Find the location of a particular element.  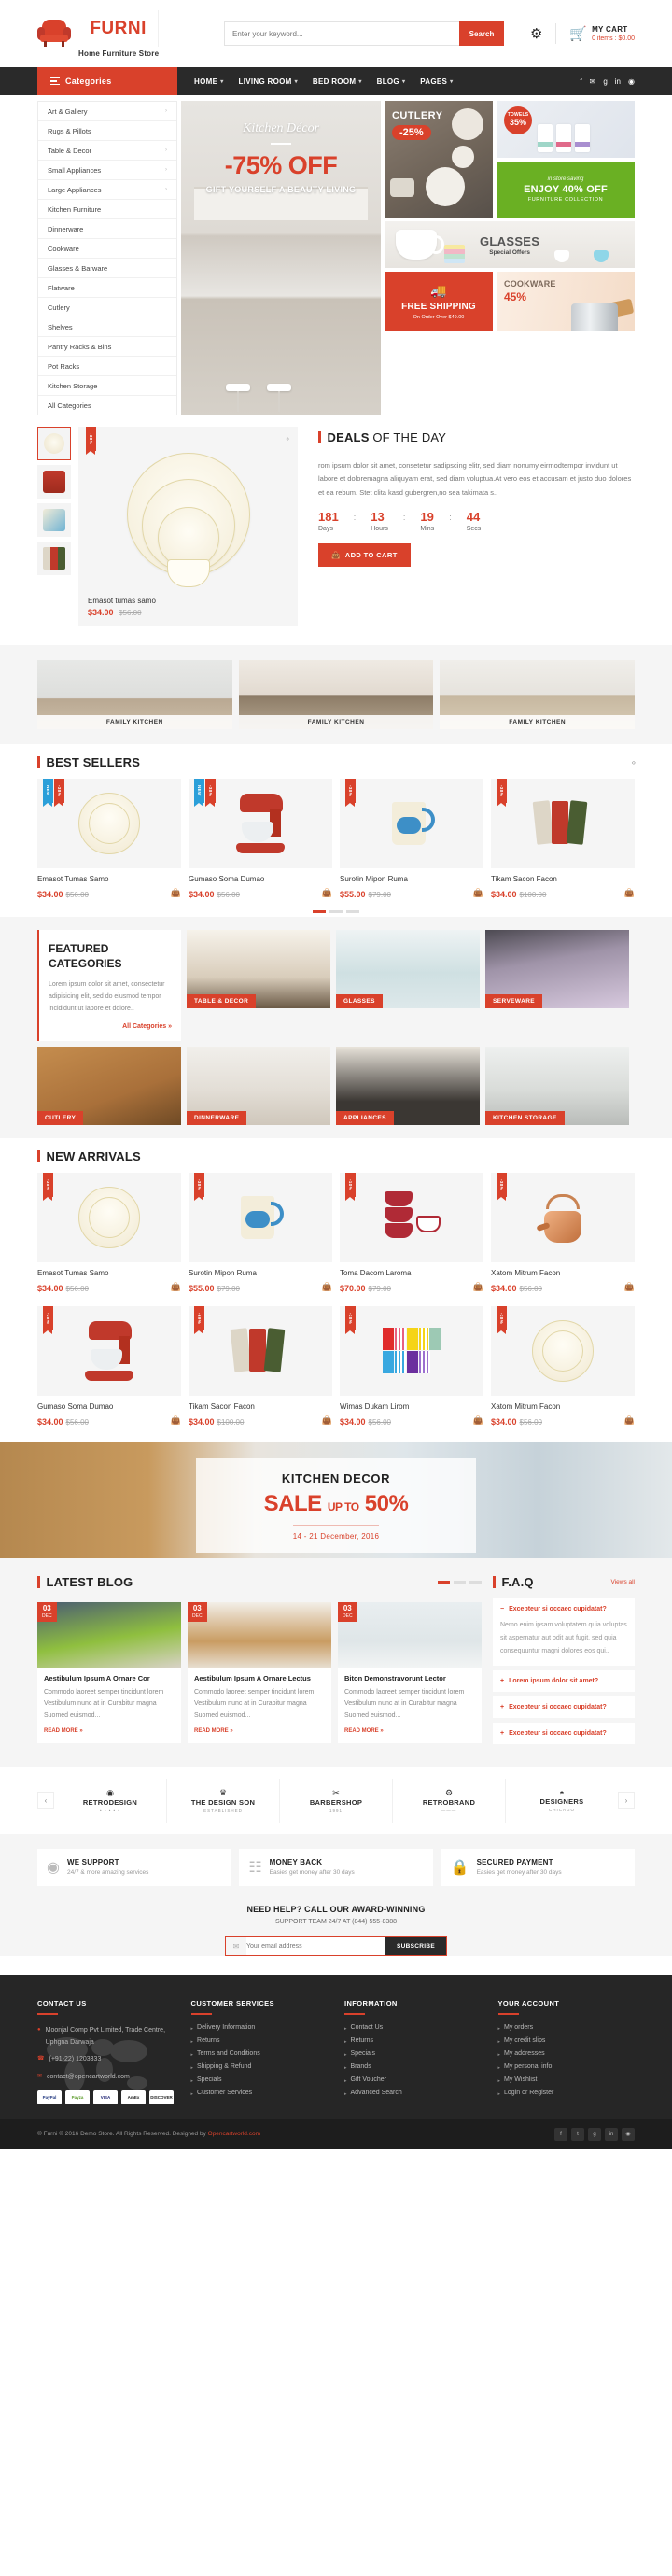

faq-item: + Lorem ipsum dolor sit amet? is located at coordinates (564, 1680).